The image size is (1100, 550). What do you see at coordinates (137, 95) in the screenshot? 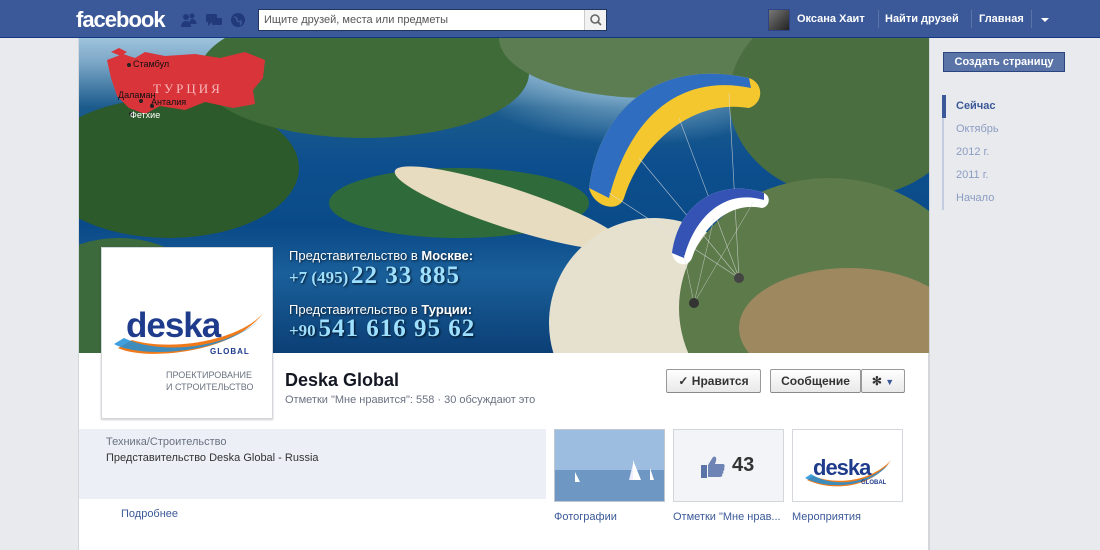
I see `city-label: Даламан` at bounding box center [137, 95].